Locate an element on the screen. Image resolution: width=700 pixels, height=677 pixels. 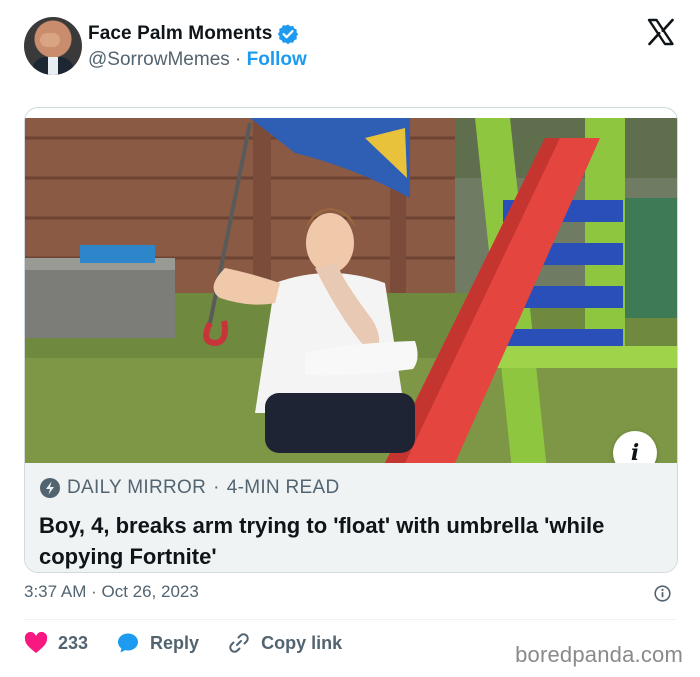
copy-link-button: Copy link is located at coordinates (284, 643).